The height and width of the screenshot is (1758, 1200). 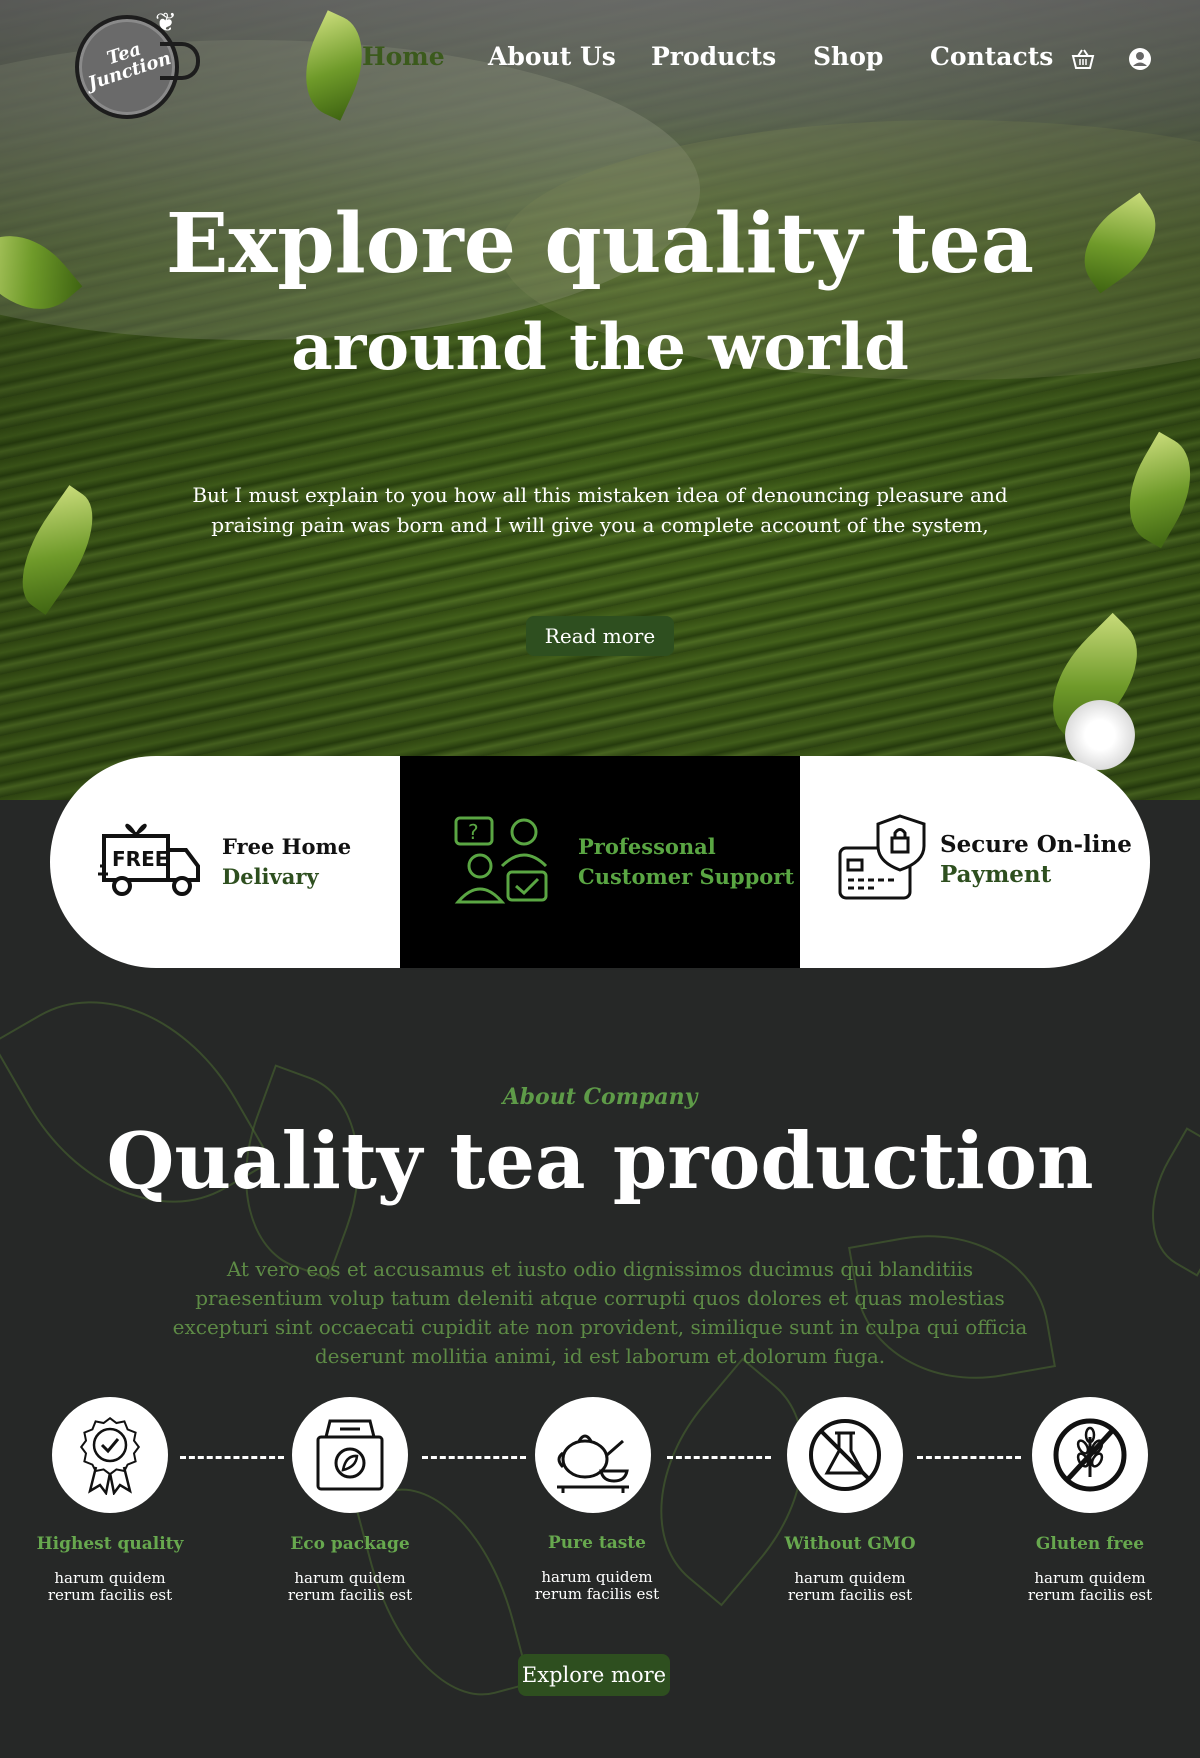 What do you see at coordinates (600, 636) in the screenshot?
I see `read-more-button: Read more` at bounding box center [600, 636].